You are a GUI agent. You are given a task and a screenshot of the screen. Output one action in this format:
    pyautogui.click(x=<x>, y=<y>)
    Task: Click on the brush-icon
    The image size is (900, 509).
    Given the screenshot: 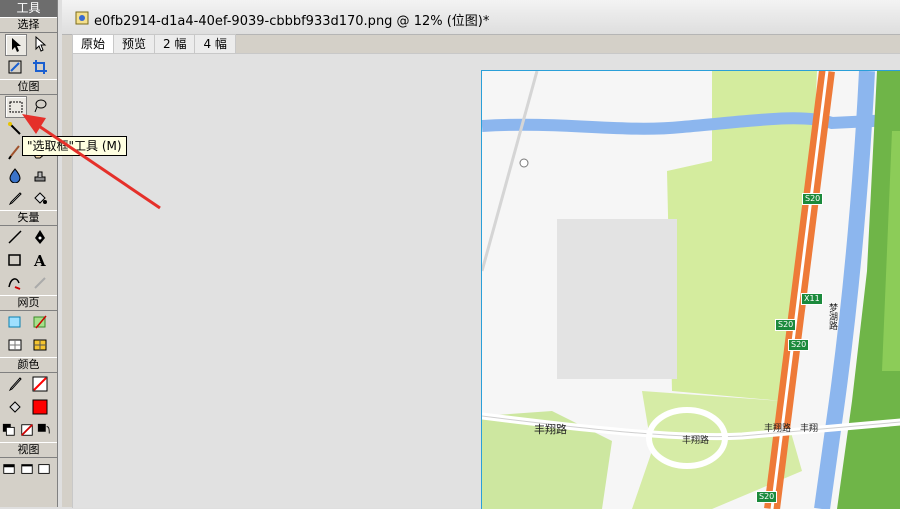 What is the action you would take?
    pyautogui.click(x=14, y=152)
    